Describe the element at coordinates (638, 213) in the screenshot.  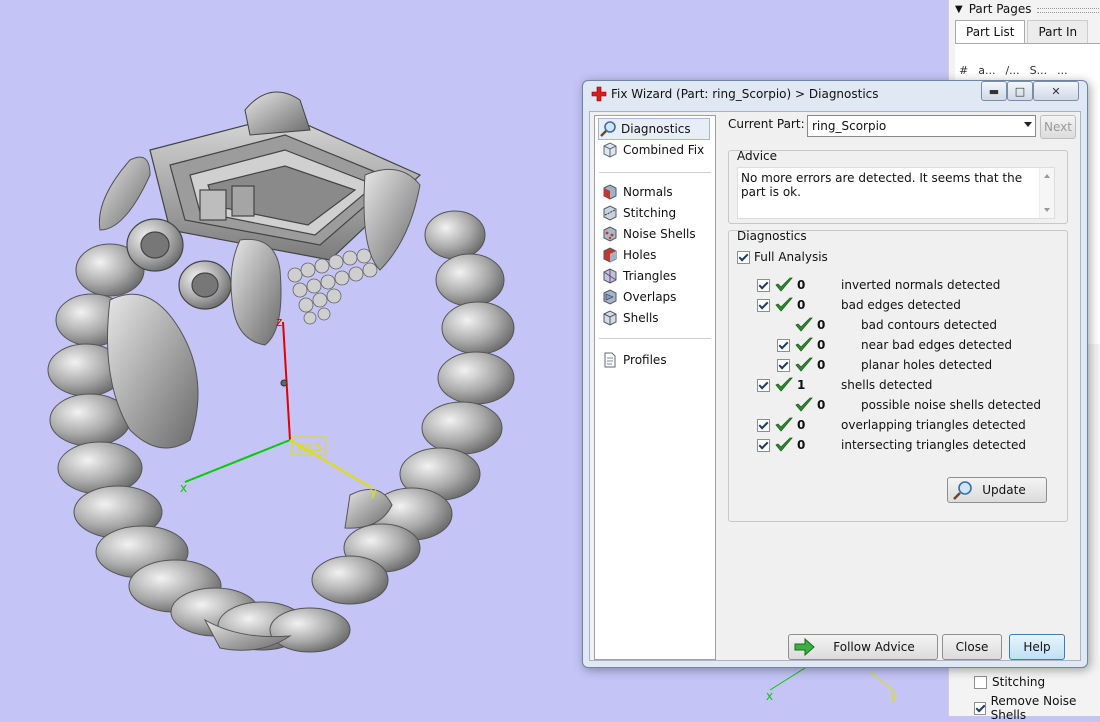
I see `nav-item-stitching: Stitching` at that location.